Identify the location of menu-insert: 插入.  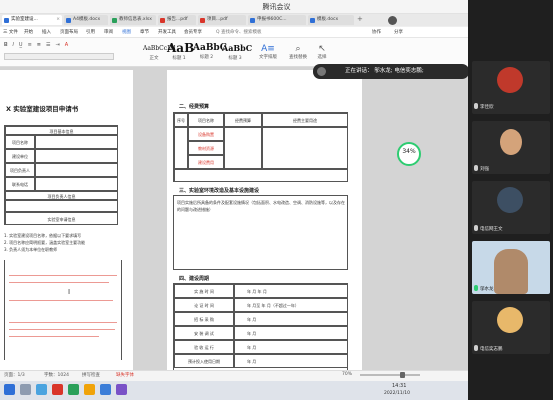
(46, 32).